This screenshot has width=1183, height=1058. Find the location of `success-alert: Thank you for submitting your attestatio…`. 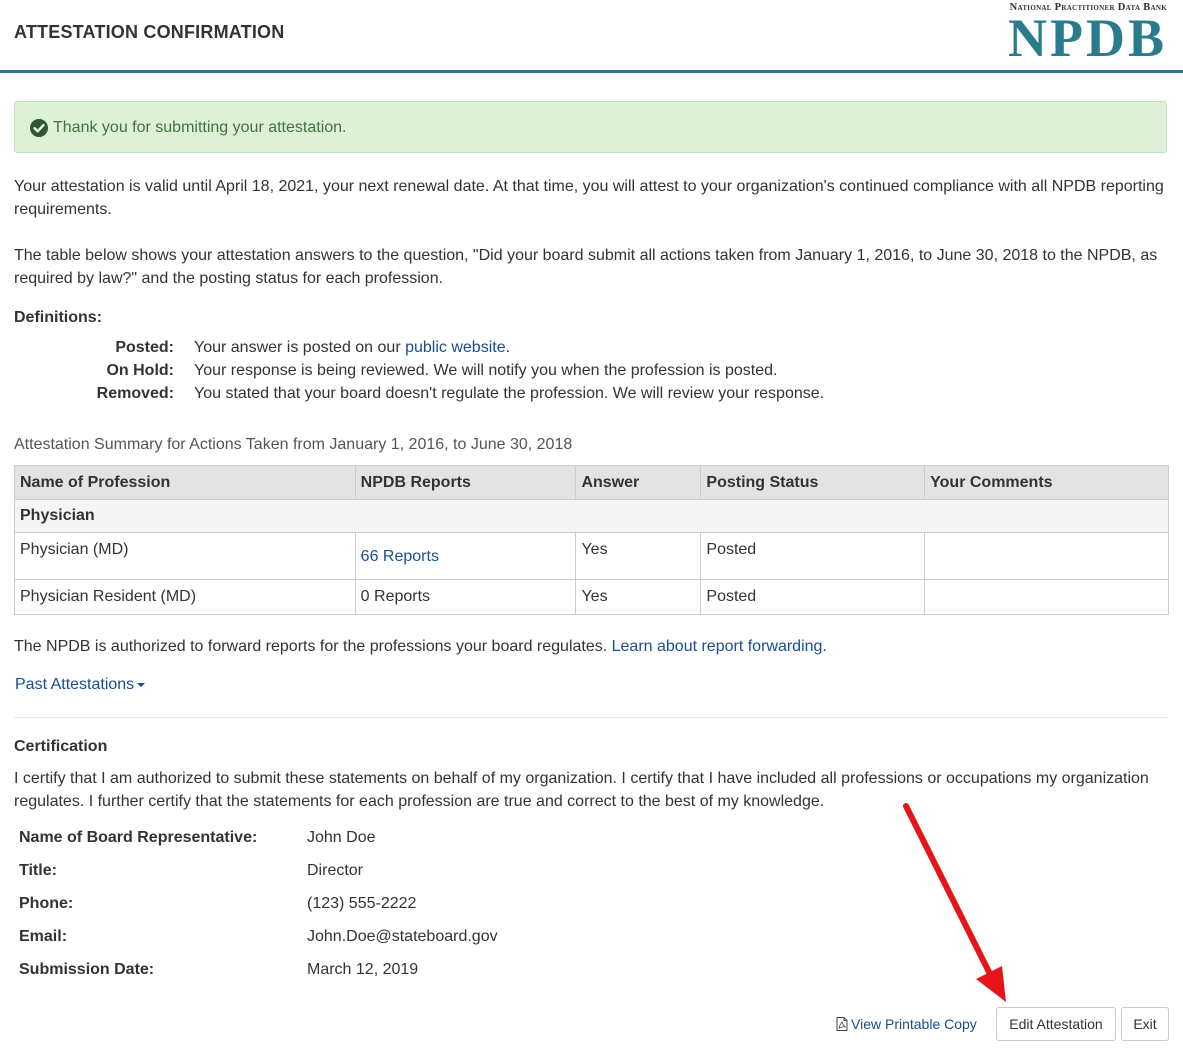

success-alert: Thank you for submitting your attestatio… is located at coordinates (590, 127).